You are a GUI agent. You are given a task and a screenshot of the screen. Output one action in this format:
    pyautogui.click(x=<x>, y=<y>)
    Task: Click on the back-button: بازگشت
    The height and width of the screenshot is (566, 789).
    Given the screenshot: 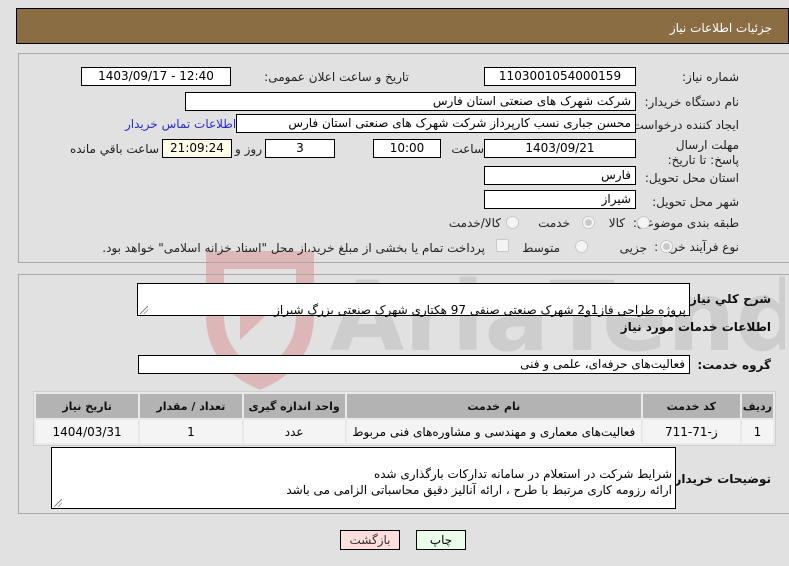 What is the action you would take?
    pyautogui.click(x=370, y=540)
    